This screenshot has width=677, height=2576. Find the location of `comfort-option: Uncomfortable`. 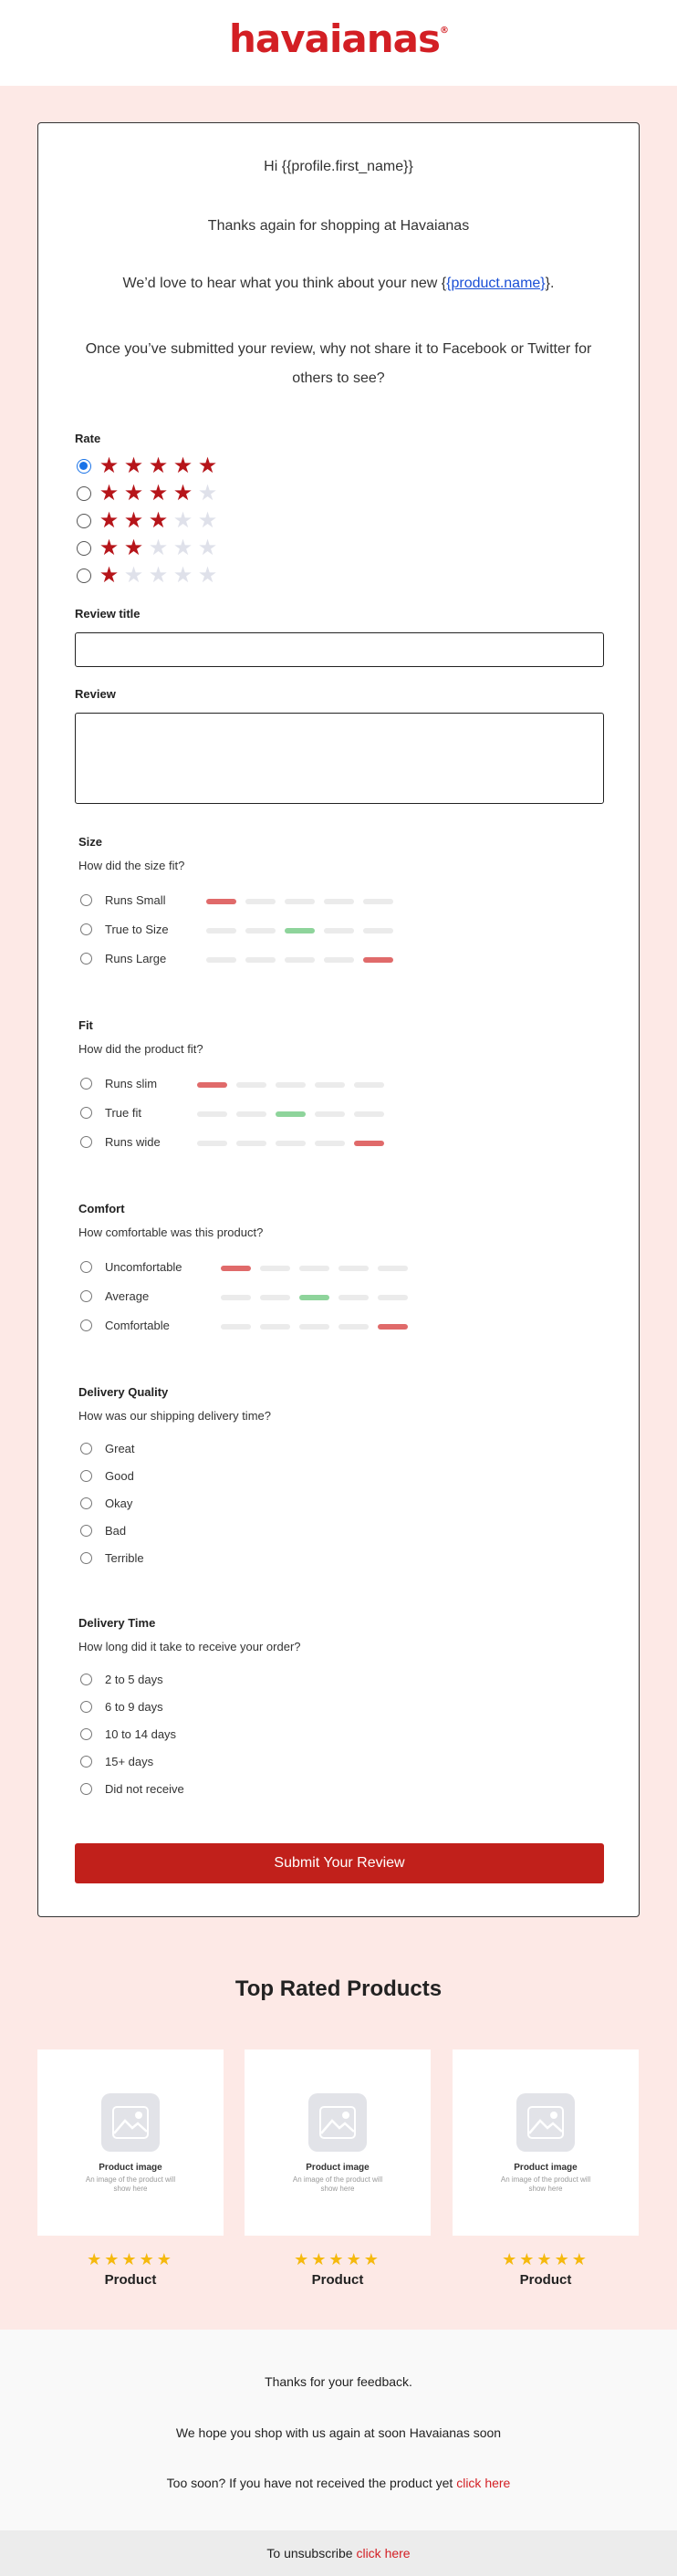

comfort-option: Uncomfortable is located at coordinates (131, 1266).